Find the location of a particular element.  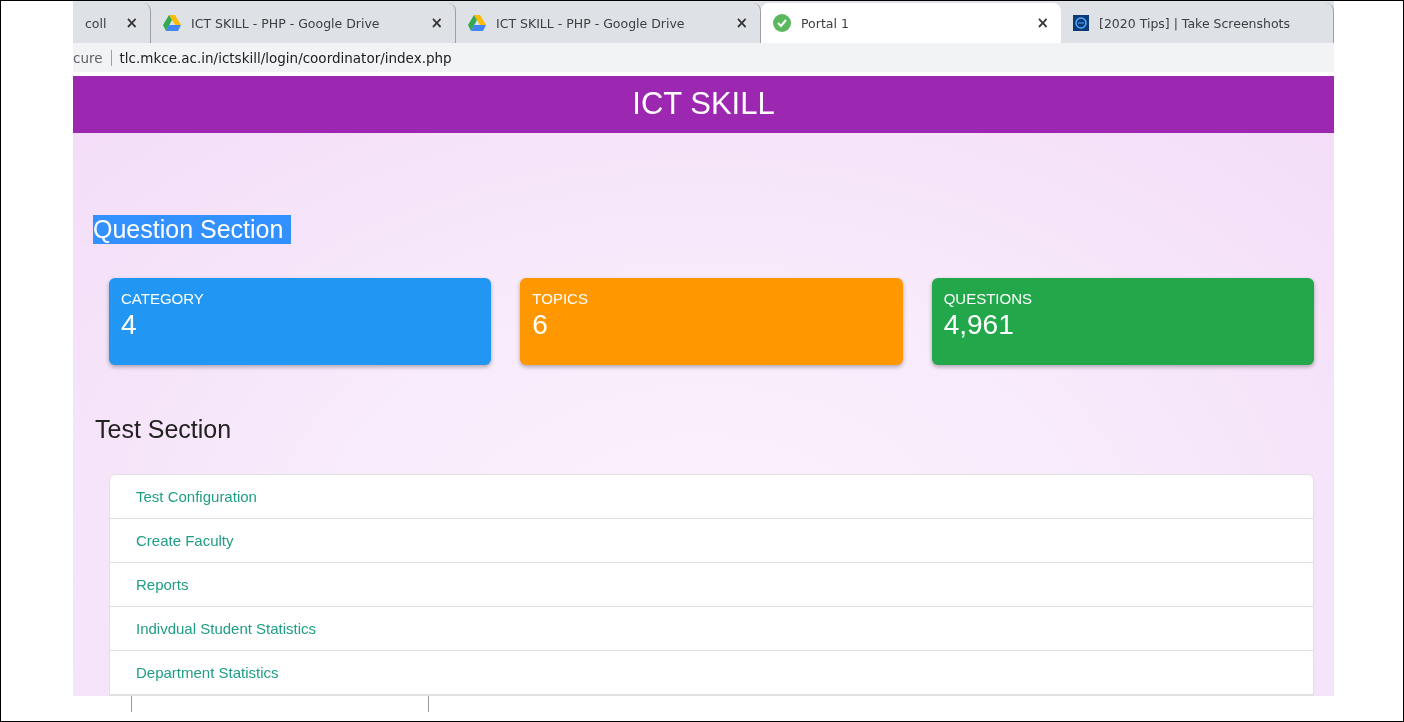

check-icon is located at coordinates (782, 23).